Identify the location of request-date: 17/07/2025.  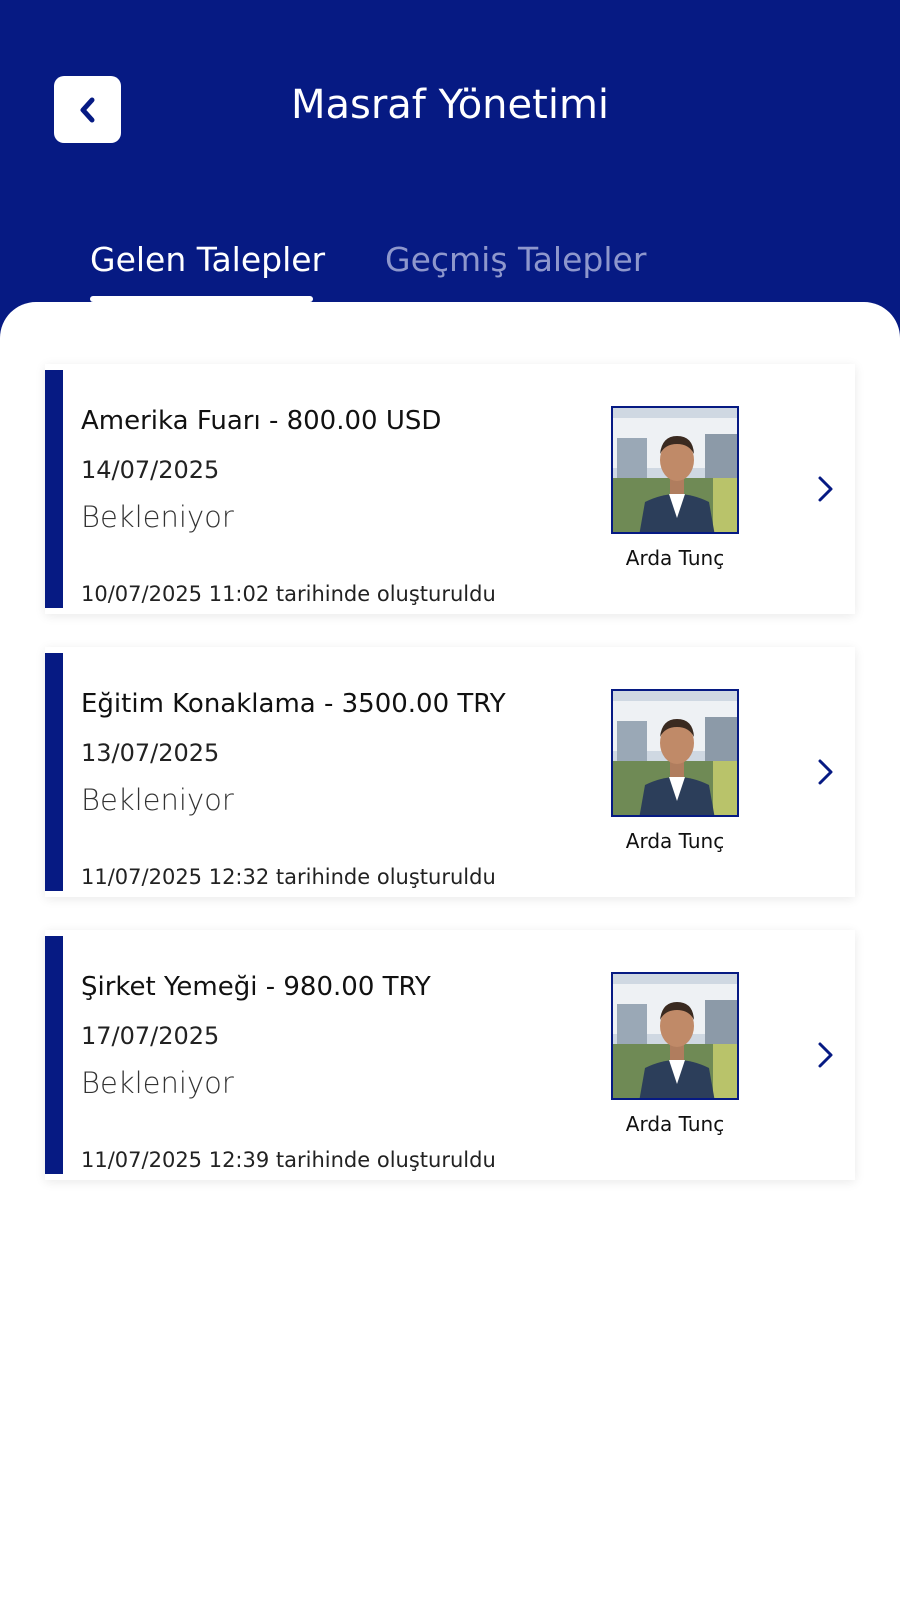
(150, 1036).